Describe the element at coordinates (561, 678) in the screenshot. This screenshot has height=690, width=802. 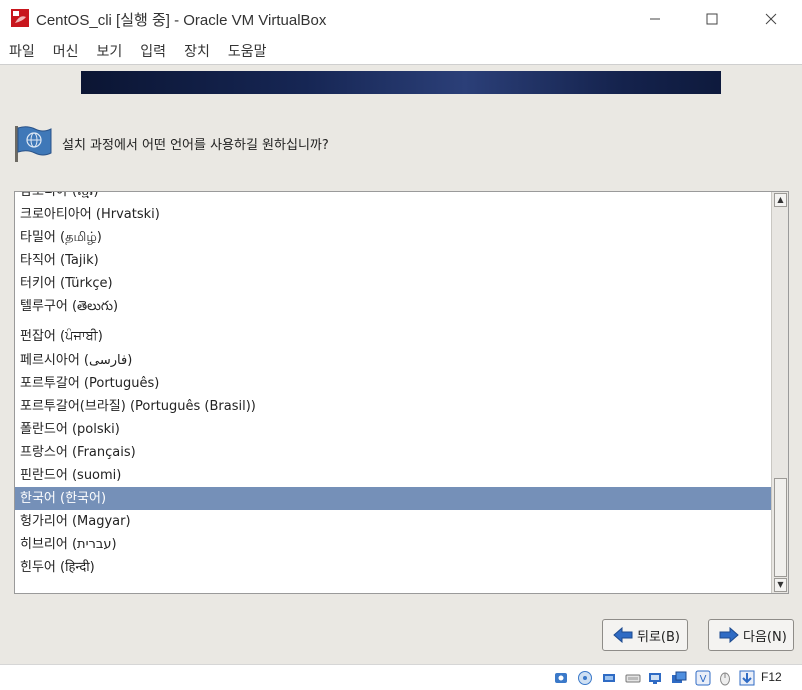
I see `hard-disk-icon` at that location.